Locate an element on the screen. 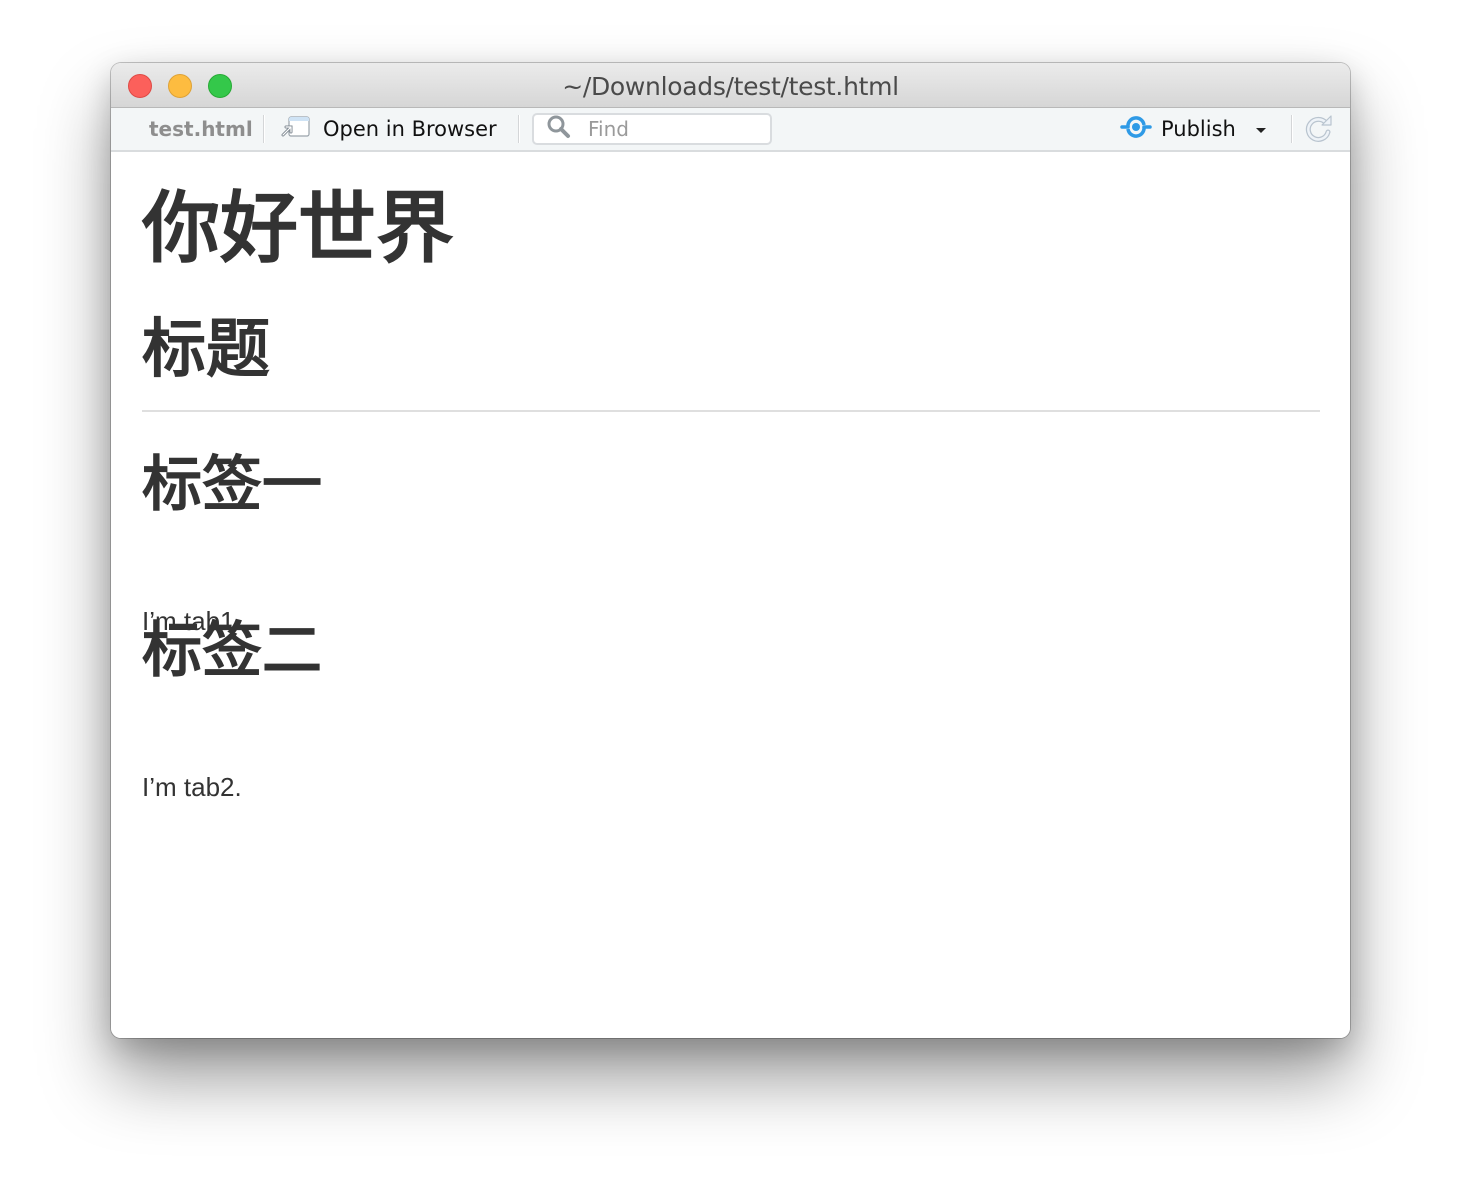 The width and height of the screenshot is (1462, 1198). title-bar: ~/Downloads/test/test.html is located at coordinates (730, 85).